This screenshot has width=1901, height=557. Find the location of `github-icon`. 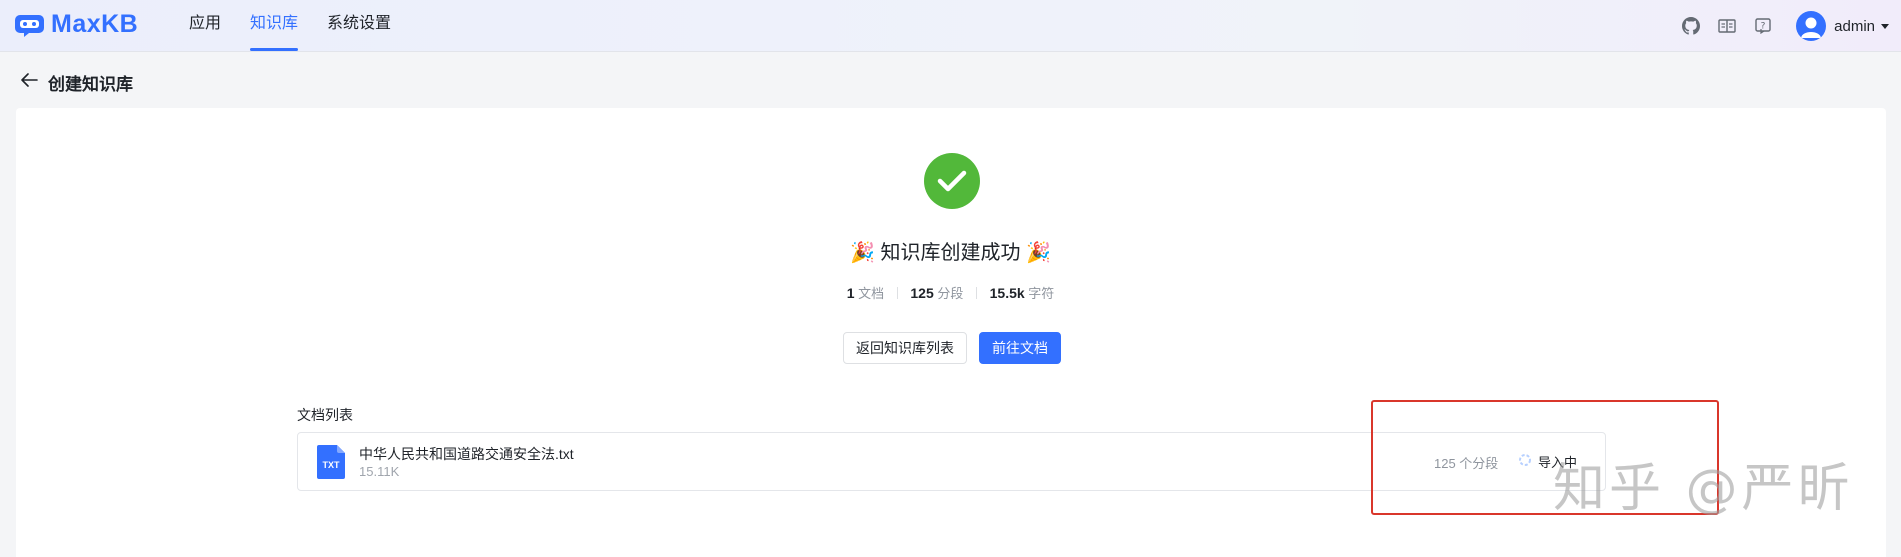

github-icon is located at coordinates (1691, 26).